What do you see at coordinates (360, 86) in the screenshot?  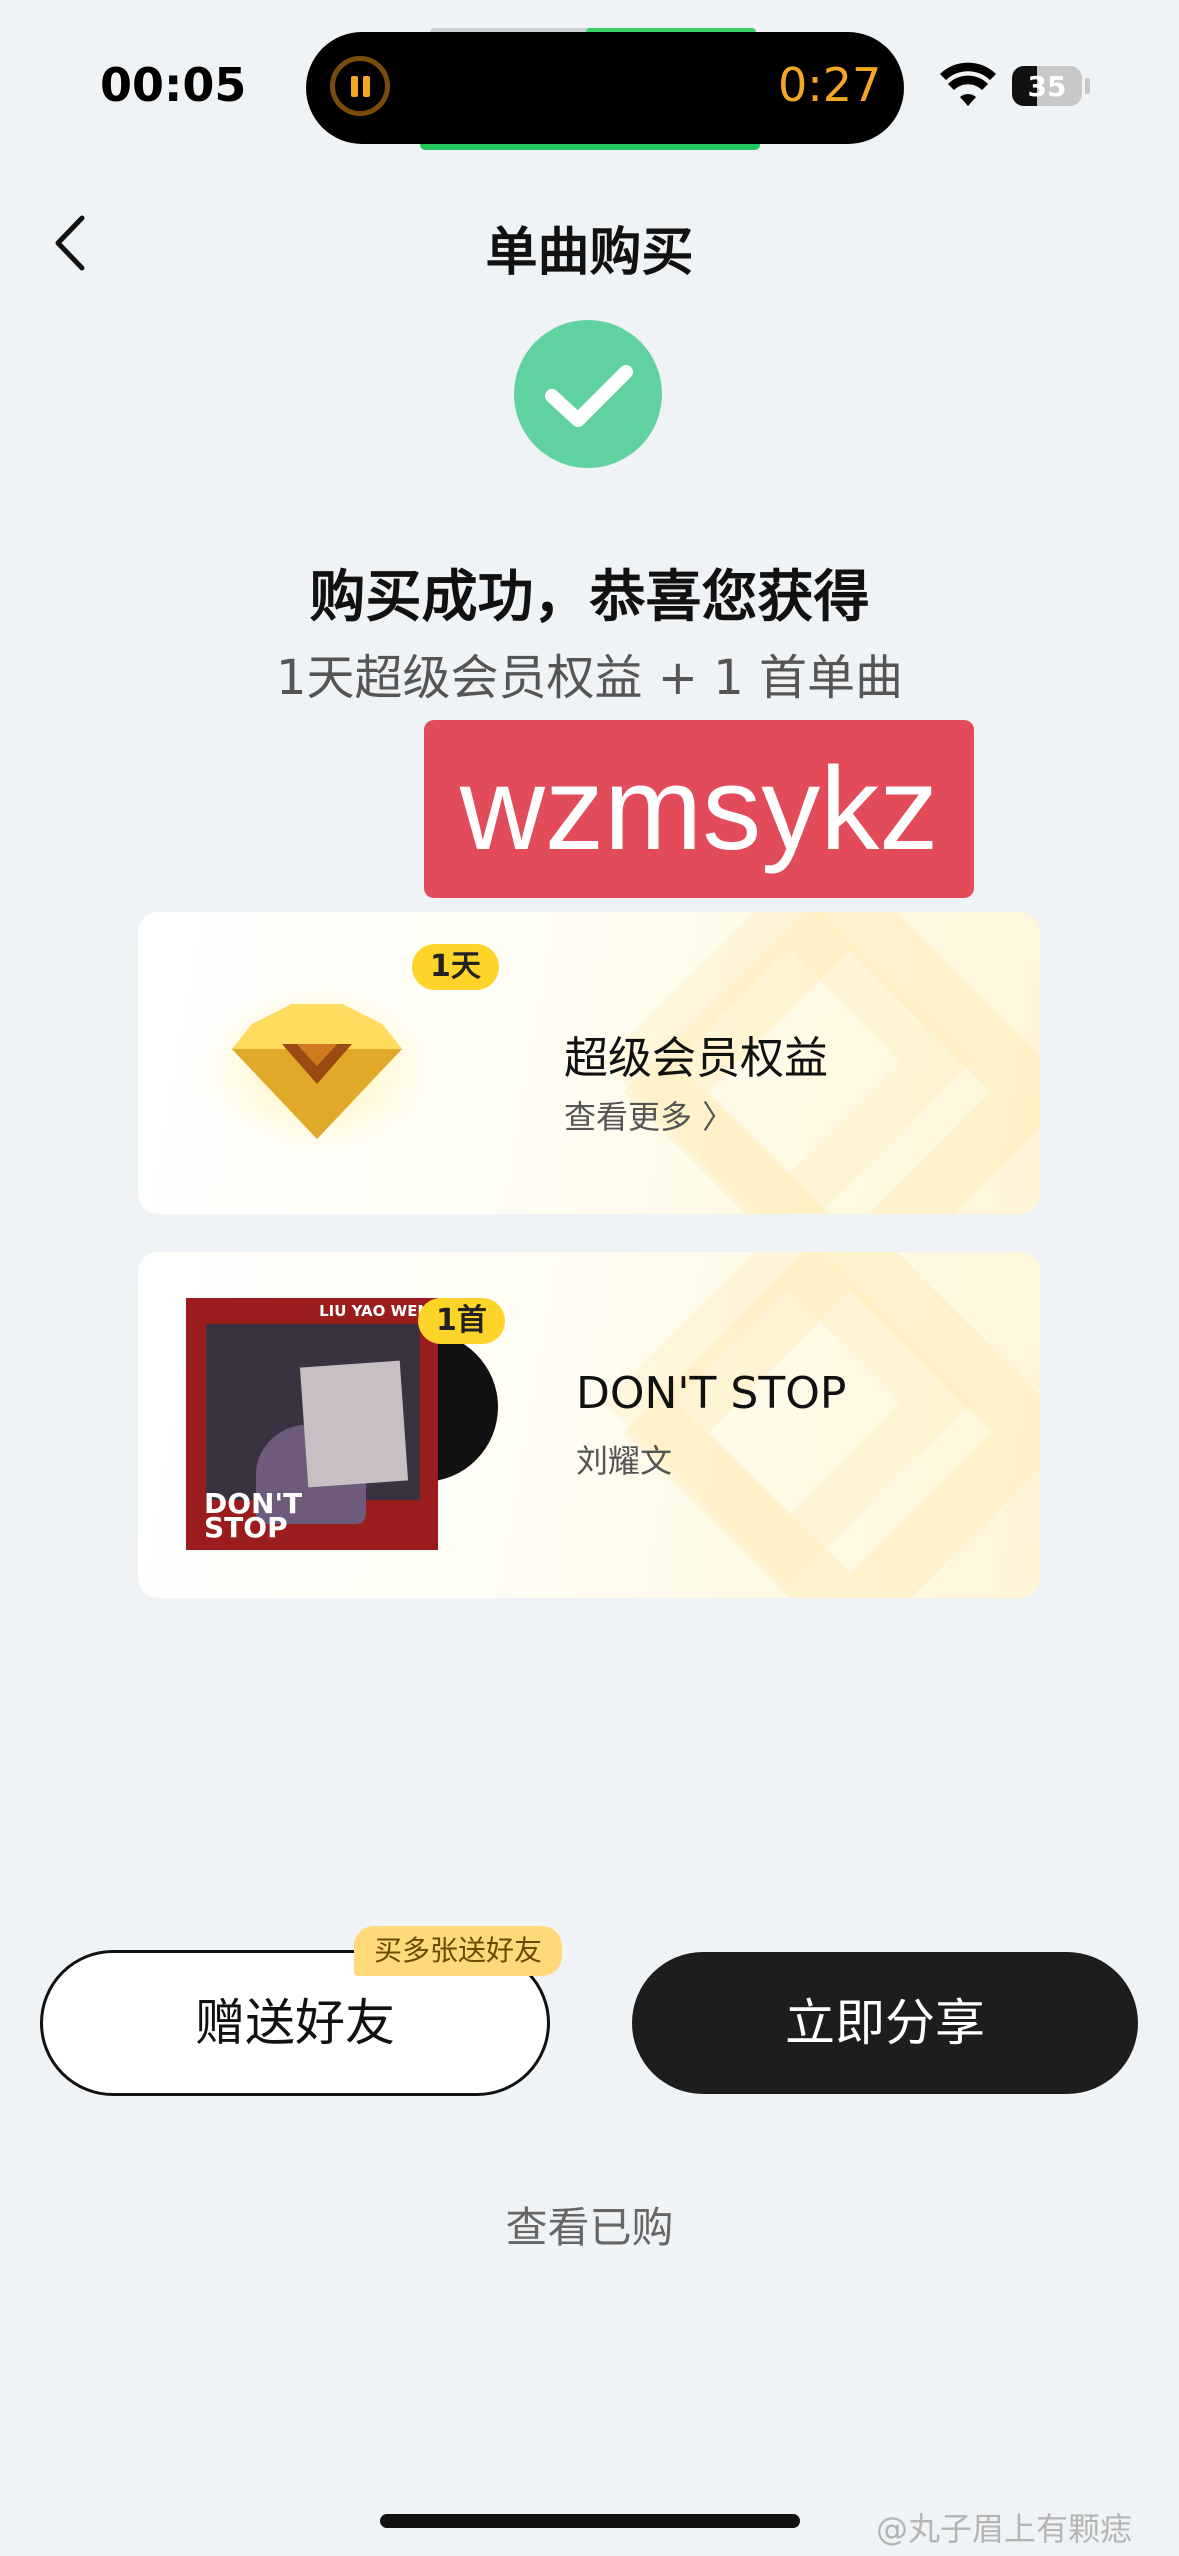 I see `pause-icon` at bounding box center [360, 86].